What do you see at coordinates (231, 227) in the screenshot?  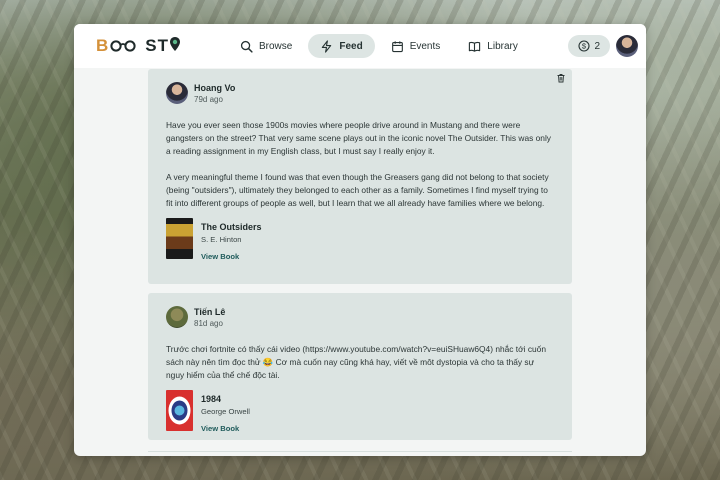 I see `book-title: The Outsiders` at bounding box center [231, 227].